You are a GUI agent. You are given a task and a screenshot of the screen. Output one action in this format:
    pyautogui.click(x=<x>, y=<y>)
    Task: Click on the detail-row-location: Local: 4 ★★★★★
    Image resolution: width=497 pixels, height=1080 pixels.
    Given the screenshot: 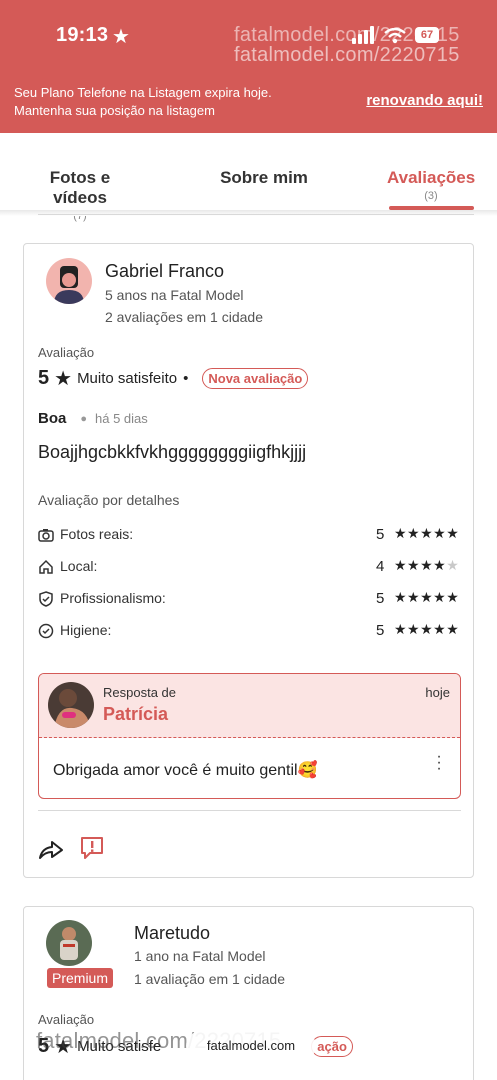 What is the action you would take?
    pyautogui.click(x=250, y=568)
    